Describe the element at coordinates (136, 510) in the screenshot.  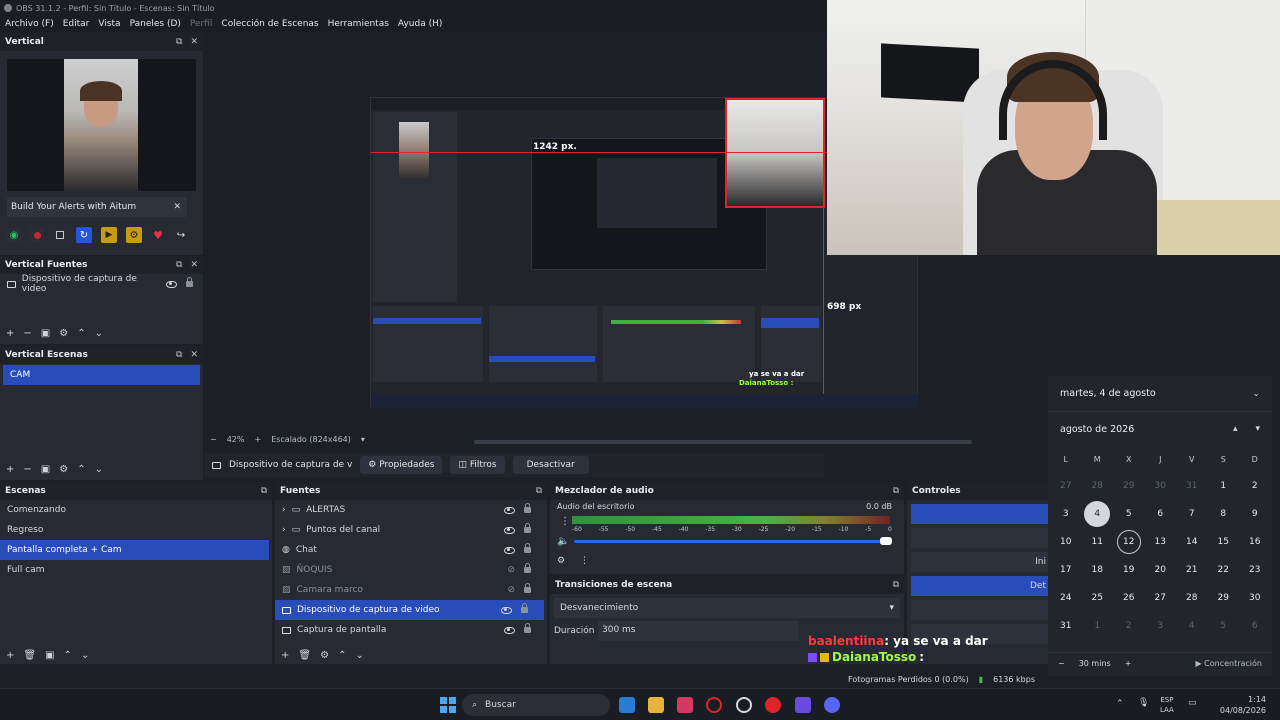
I see `scene-item: Comenzando` at that location.